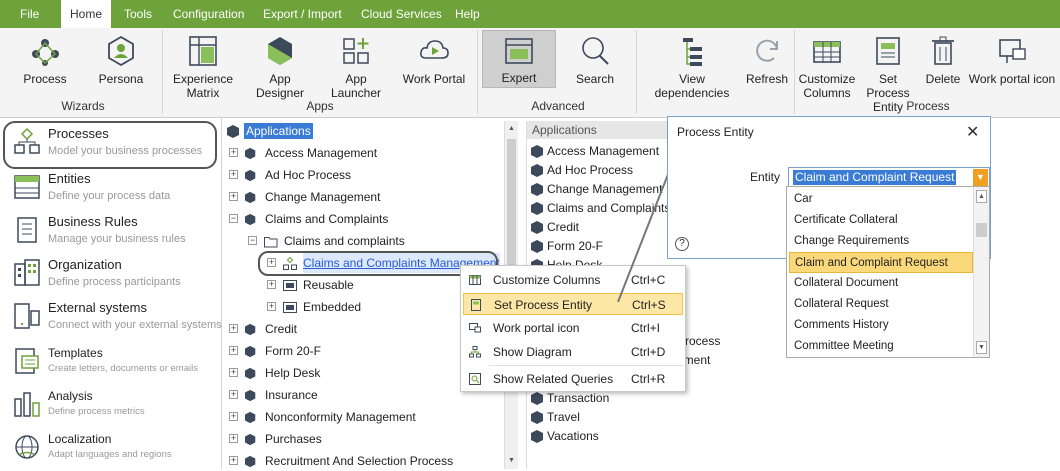  I want to click on sidebar-item-title: Business Rules, so click(93, 221).